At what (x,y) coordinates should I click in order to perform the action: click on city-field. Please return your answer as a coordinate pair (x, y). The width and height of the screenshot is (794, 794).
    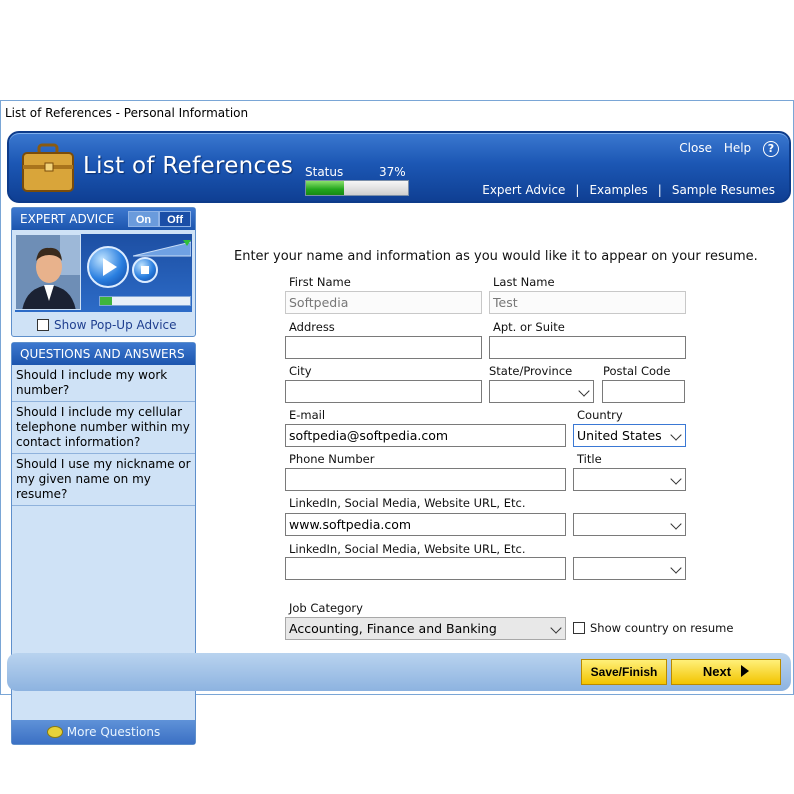
    Looking at the image, I should click on (383, 391).